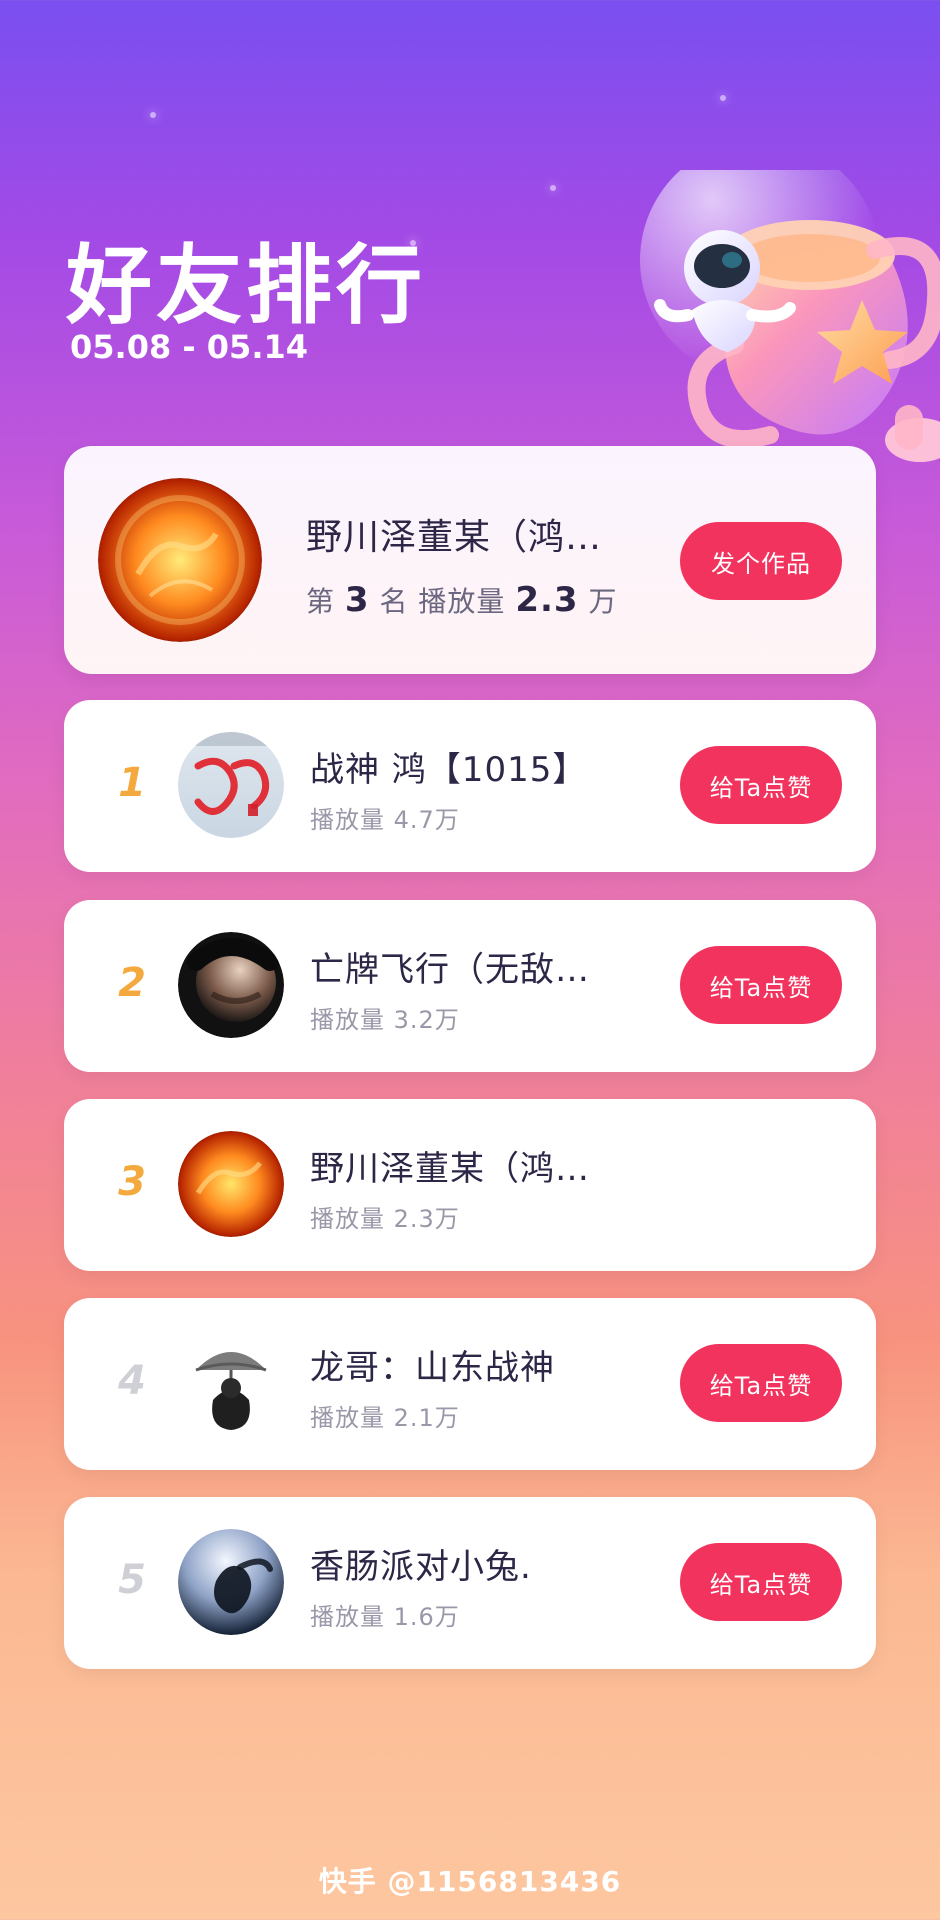 The image size is (940, 1920). What do you see at coordinates (180, 560) in the screenshot?
I see `my-avatar` at bounding box center [180, 560].